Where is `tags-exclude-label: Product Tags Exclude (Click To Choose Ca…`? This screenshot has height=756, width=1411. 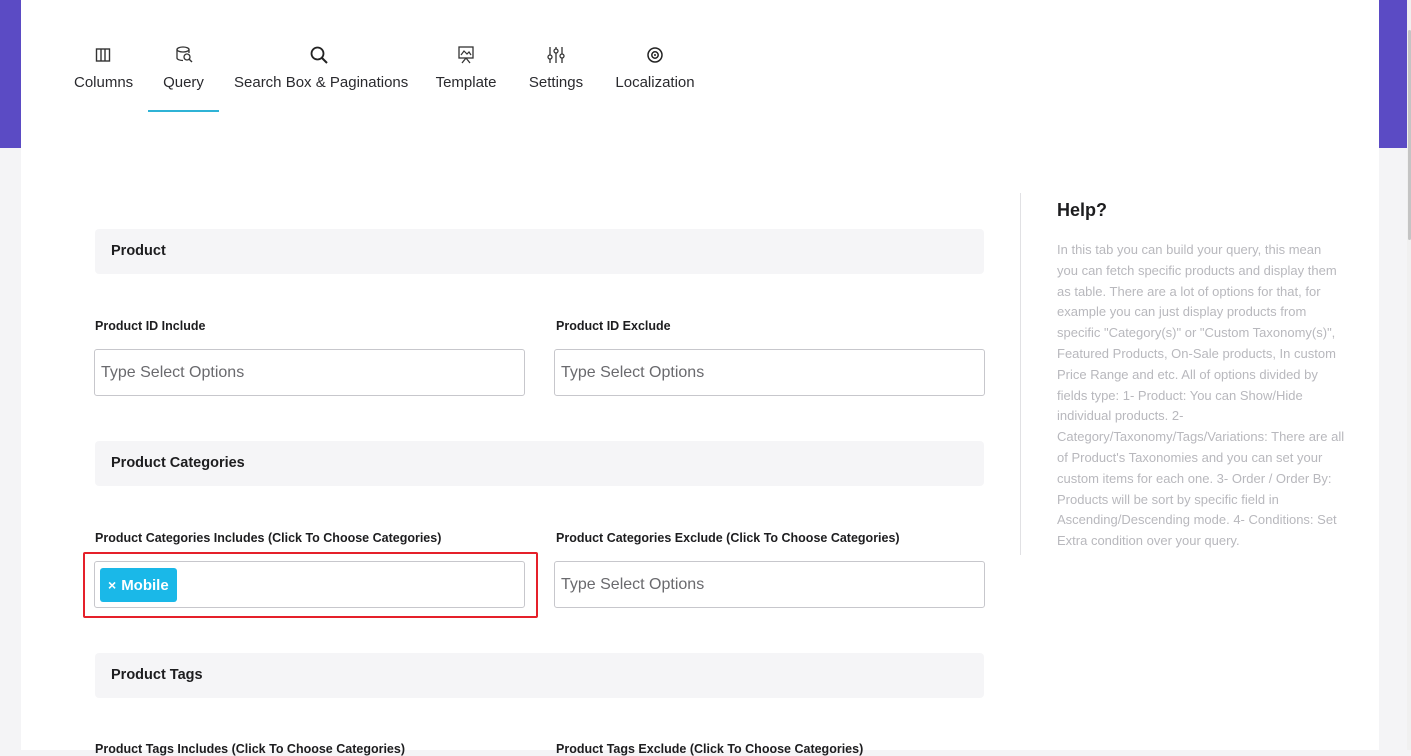 tags-exclude-label: Product Tags Exclude (Click To Choose Ca… is located at coordinates (710, 749).